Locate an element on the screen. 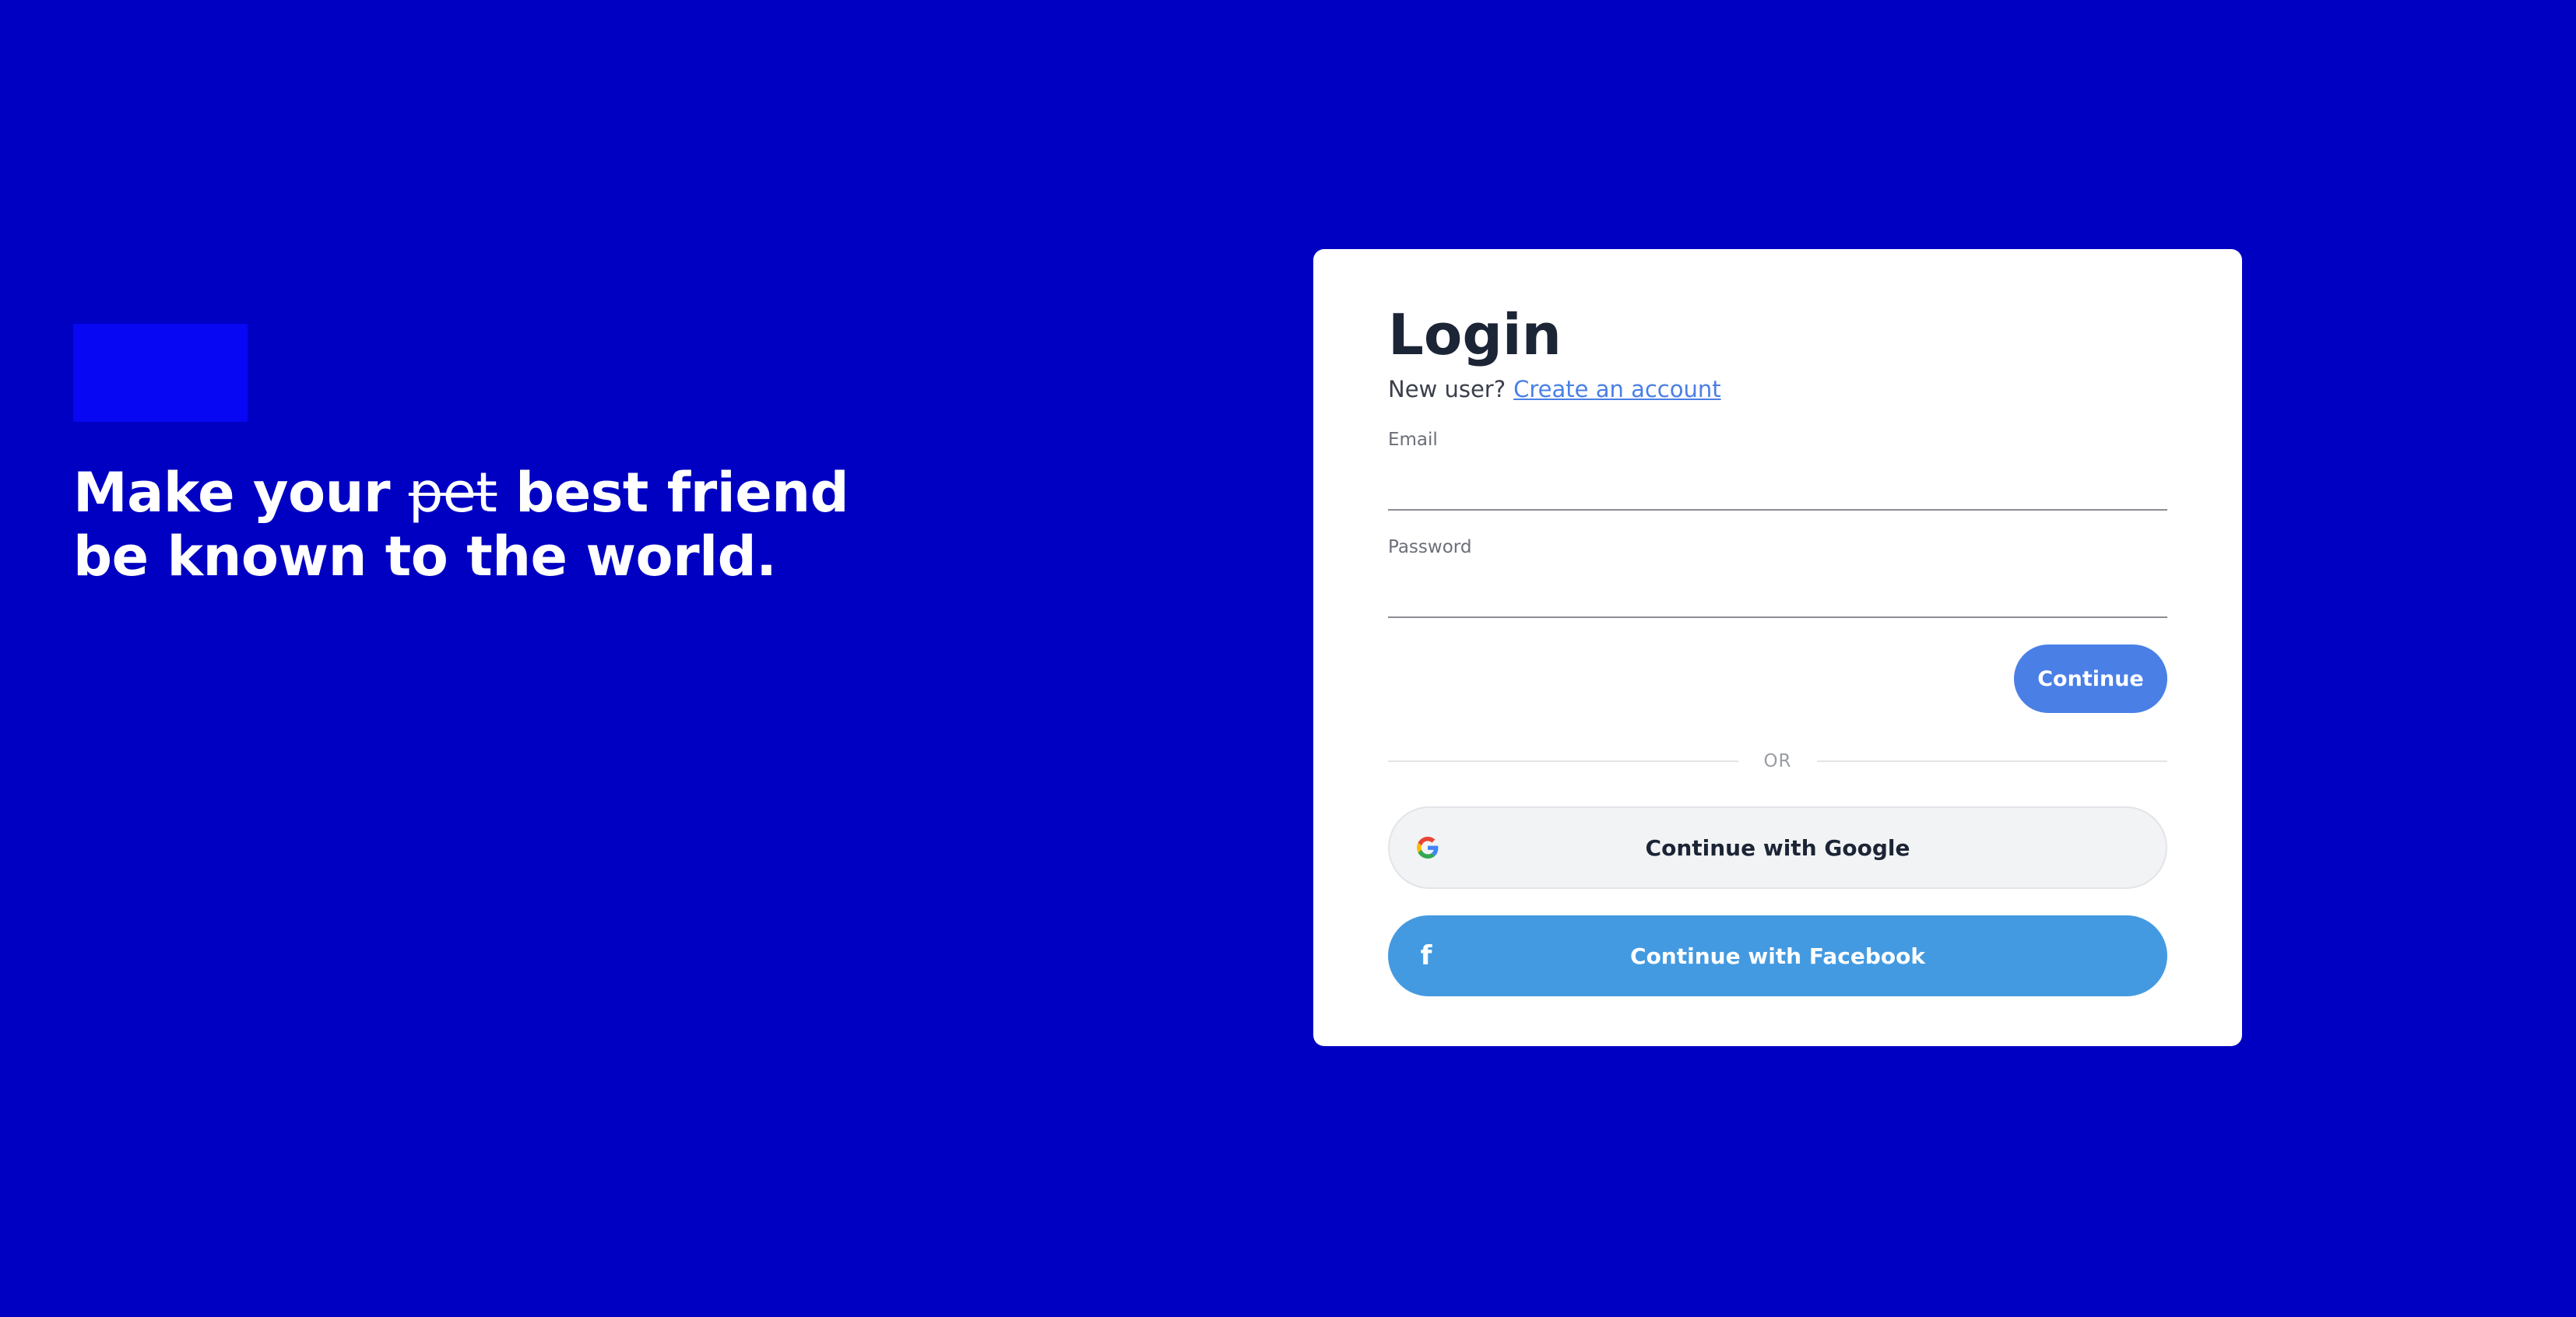  or-divider: OR is located at coordinates (1778, 761).